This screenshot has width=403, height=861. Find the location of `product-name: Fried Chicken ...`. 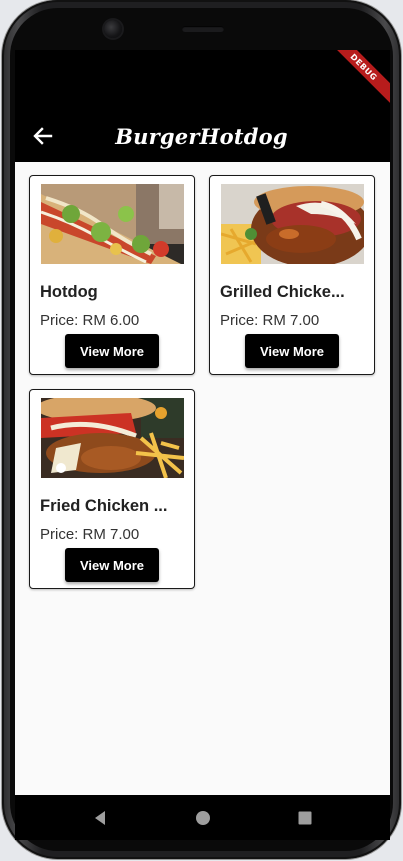

product-name: Fried Chicken ... is located at coordinates (104, 506).